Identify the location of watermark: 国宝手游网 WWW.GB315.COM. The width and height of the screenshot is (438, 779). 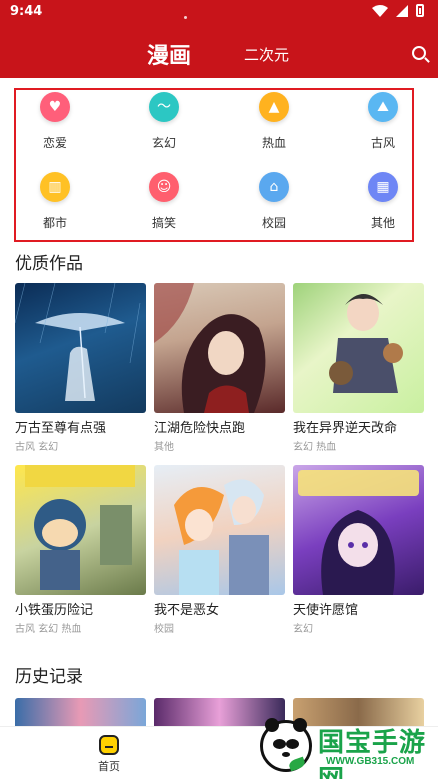
(347, 746).